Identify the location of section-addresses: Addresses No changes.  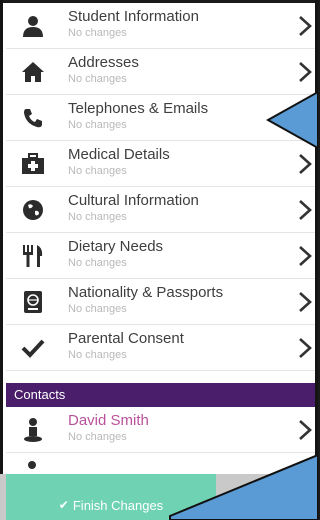
(160, 72).